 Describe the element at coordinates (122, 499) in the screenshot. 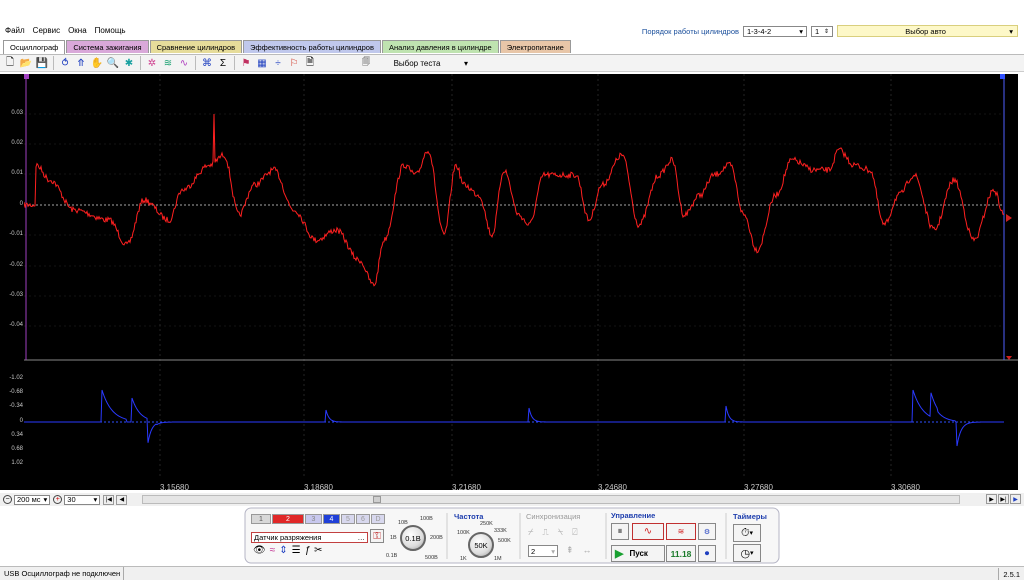

I see `prev-frame-icon: ◀` at that location.